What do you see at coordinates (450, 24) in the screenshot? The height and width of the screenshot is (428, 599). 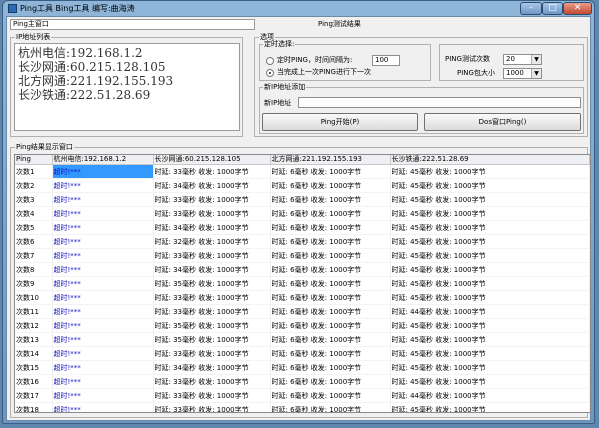 I see `tab-ping-results: Ping测试结果` at bounding box center [450, 24].